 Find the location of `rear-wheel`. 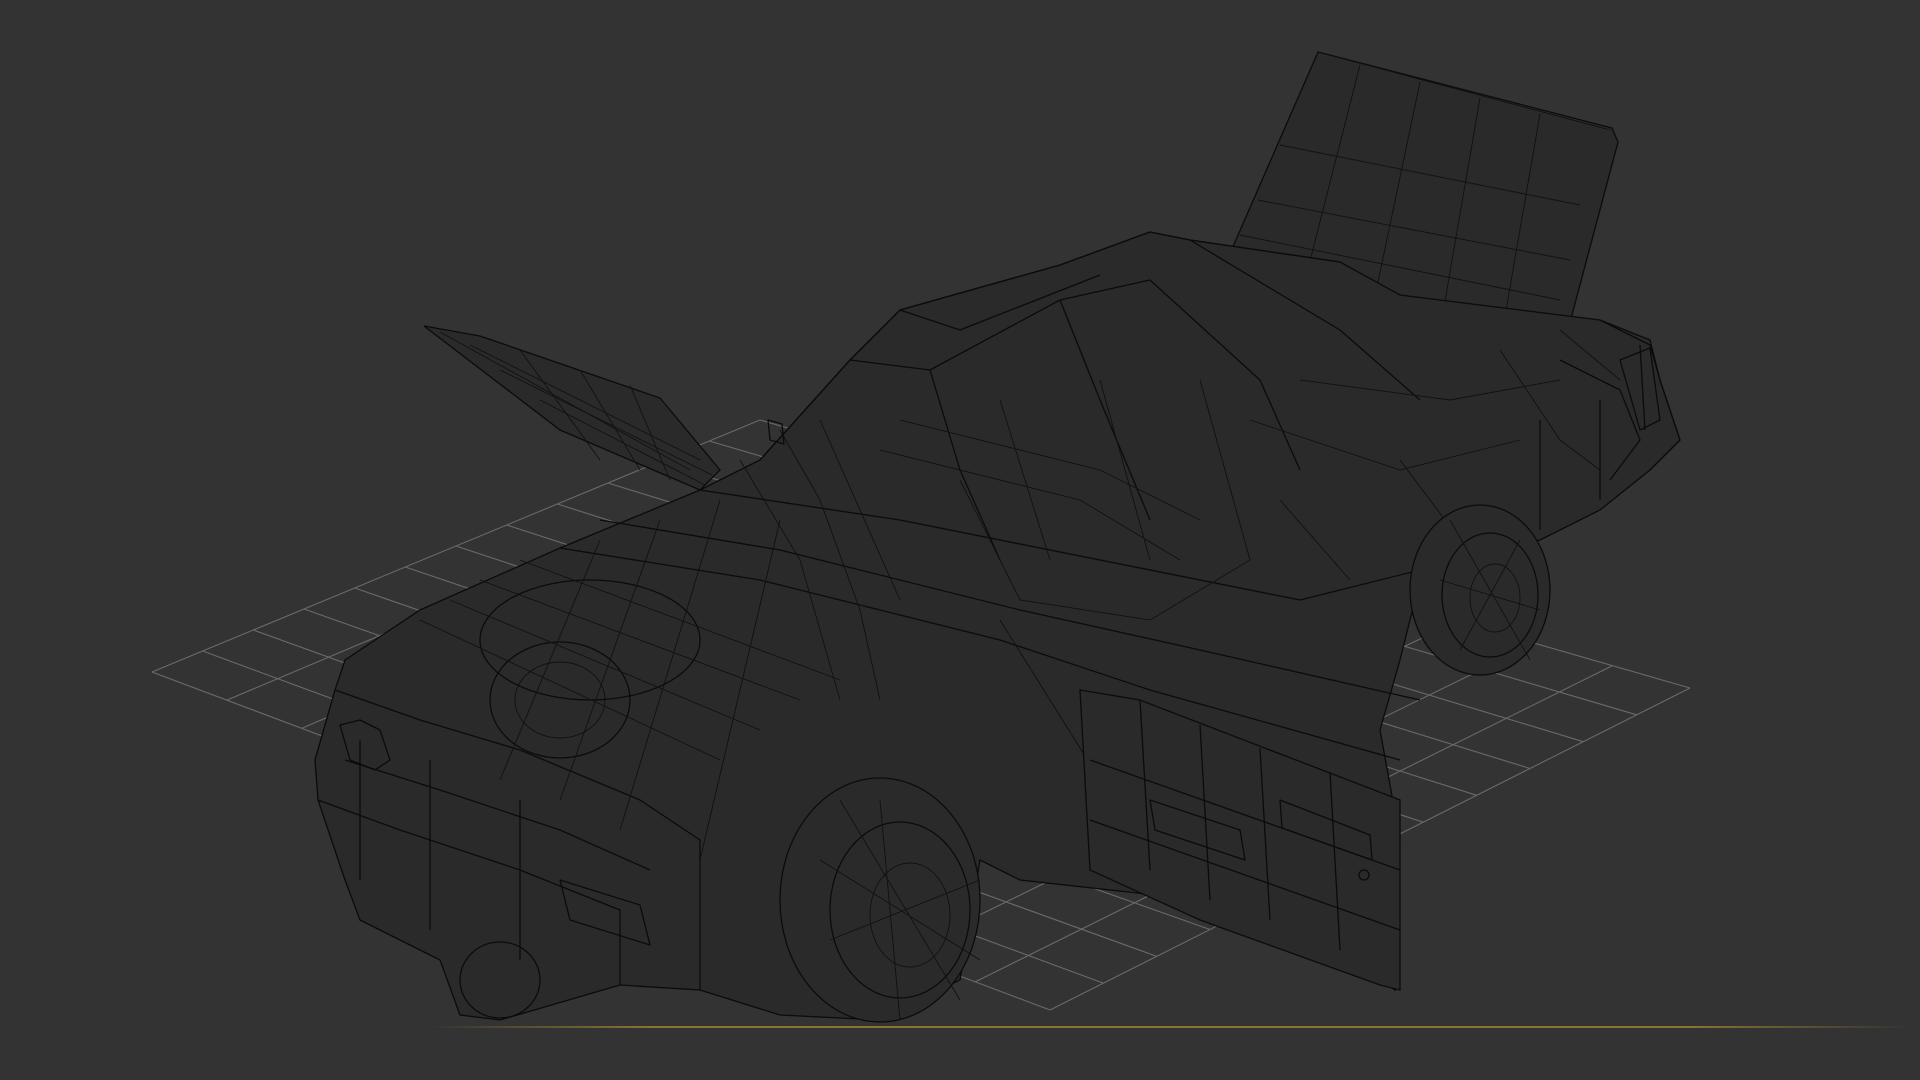

rear-wheel is located at coordinates (1480, 590).